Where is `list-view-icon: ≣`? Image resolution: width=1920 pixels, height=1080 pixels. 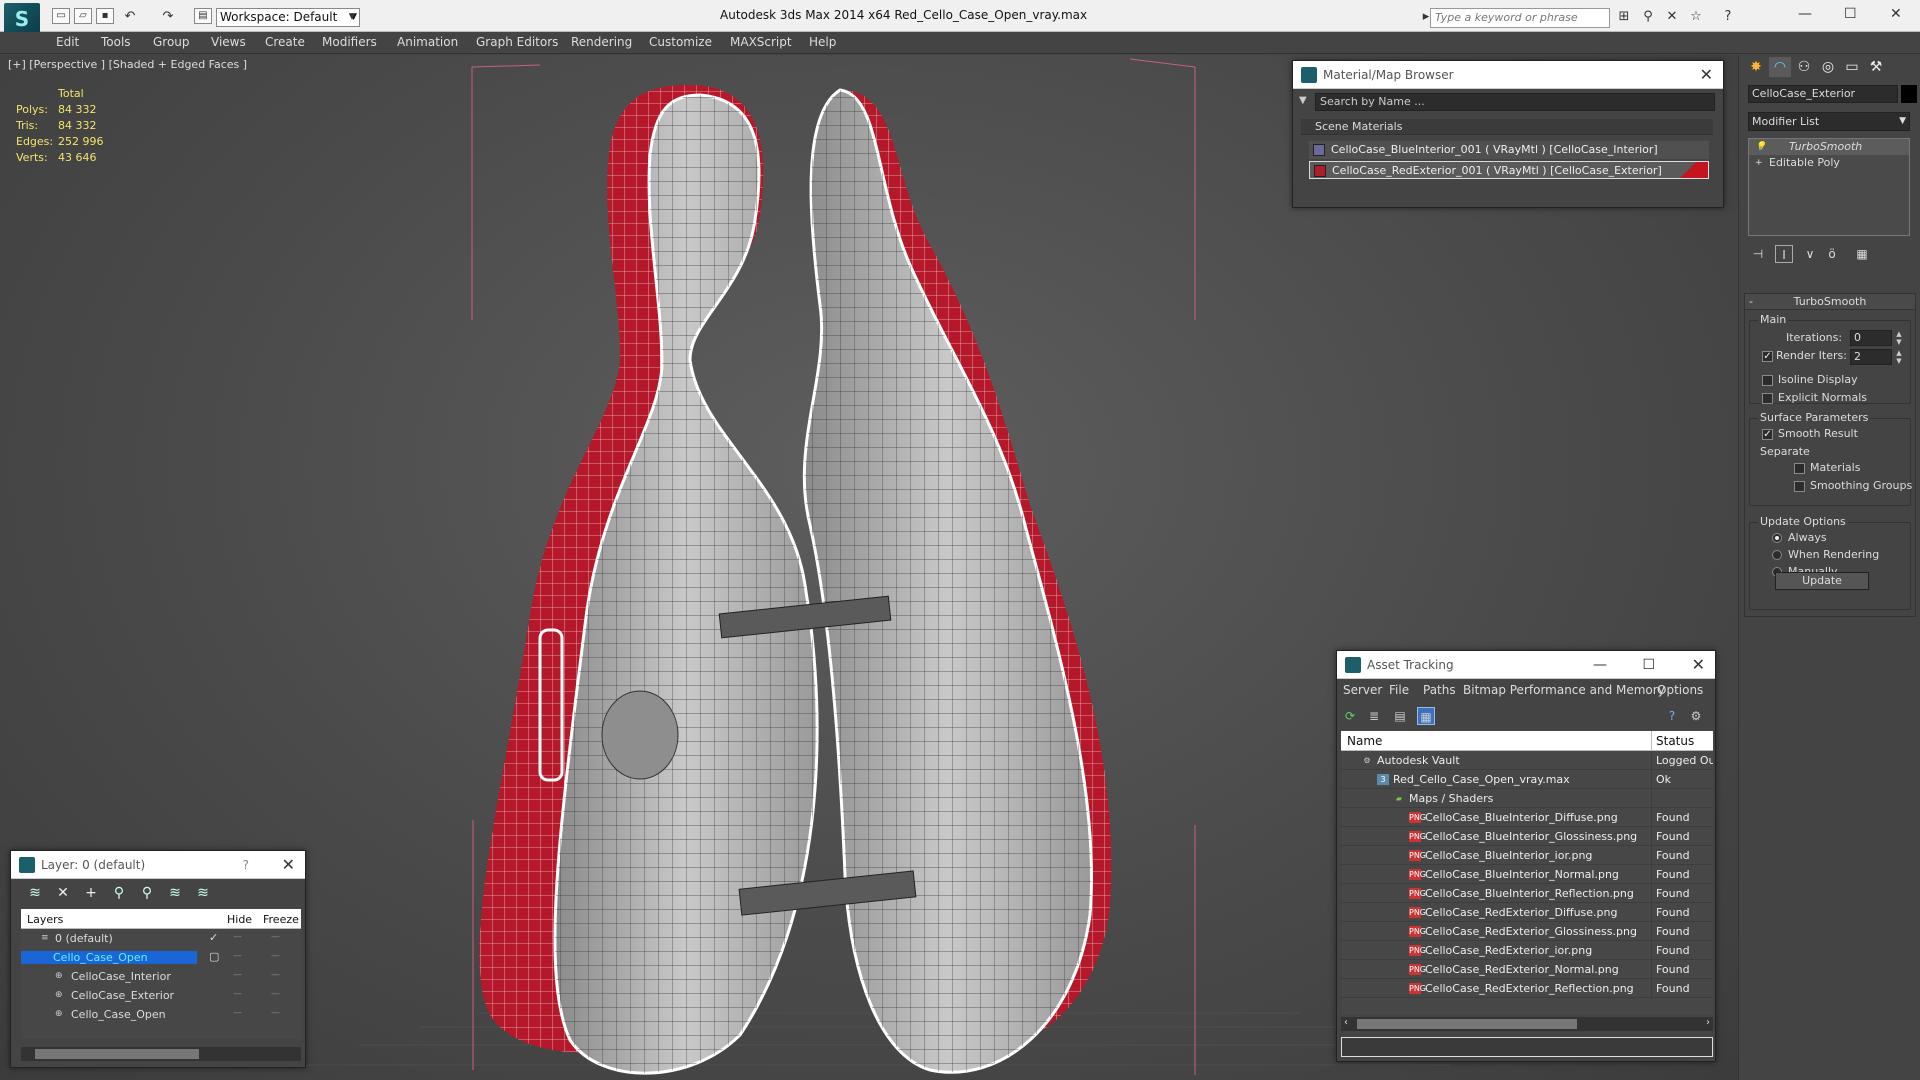 list-view-icon: ≣ is located at coordinates (1374, 716).